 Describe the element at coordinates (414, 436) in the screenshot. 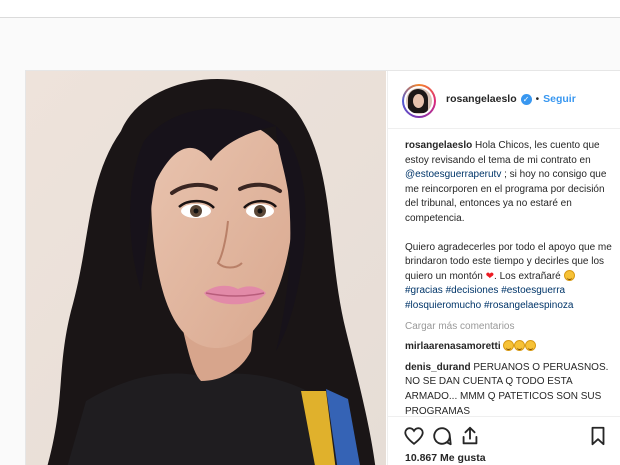

I see `heart-outline-icon` at that location.